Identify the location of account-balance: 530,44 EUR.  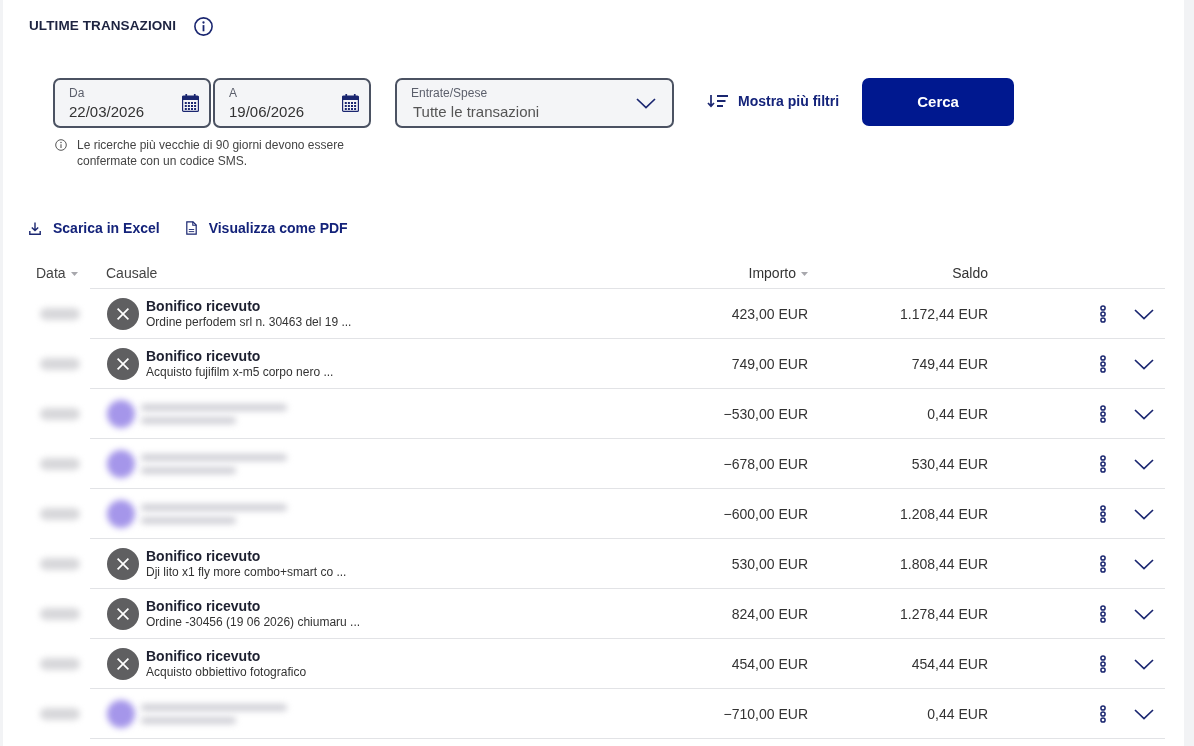
(949, 463).